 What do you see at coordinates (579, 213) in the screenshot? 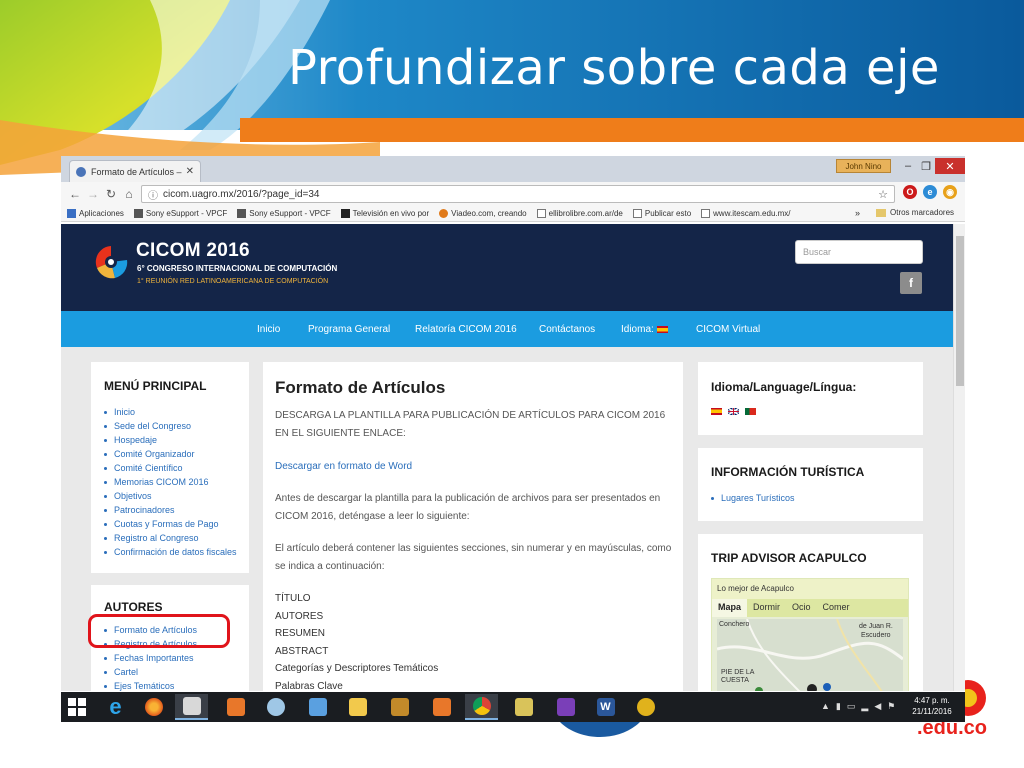
I see `bookmark-item: ellibrolibre.com.ar/de` at bounding box center [579, 213].